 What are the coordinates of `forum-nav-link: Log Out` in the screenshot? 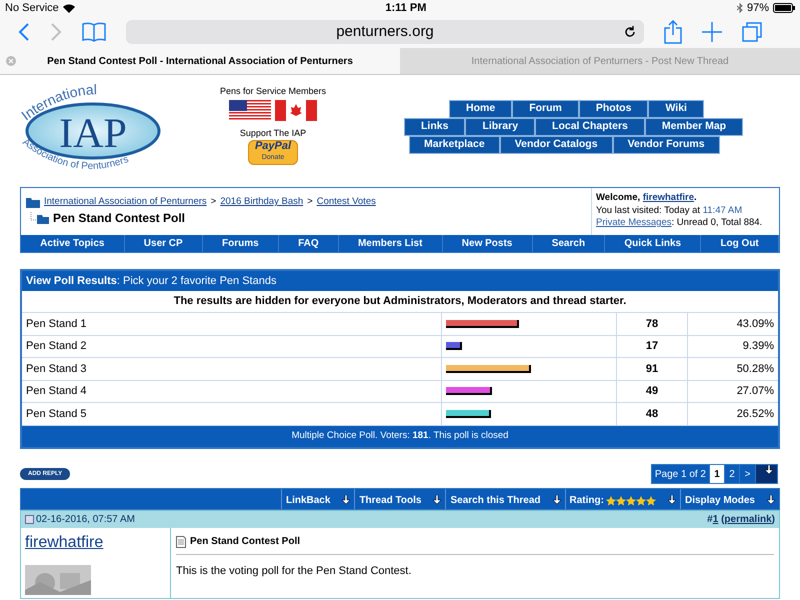 It's located at (740, 243).